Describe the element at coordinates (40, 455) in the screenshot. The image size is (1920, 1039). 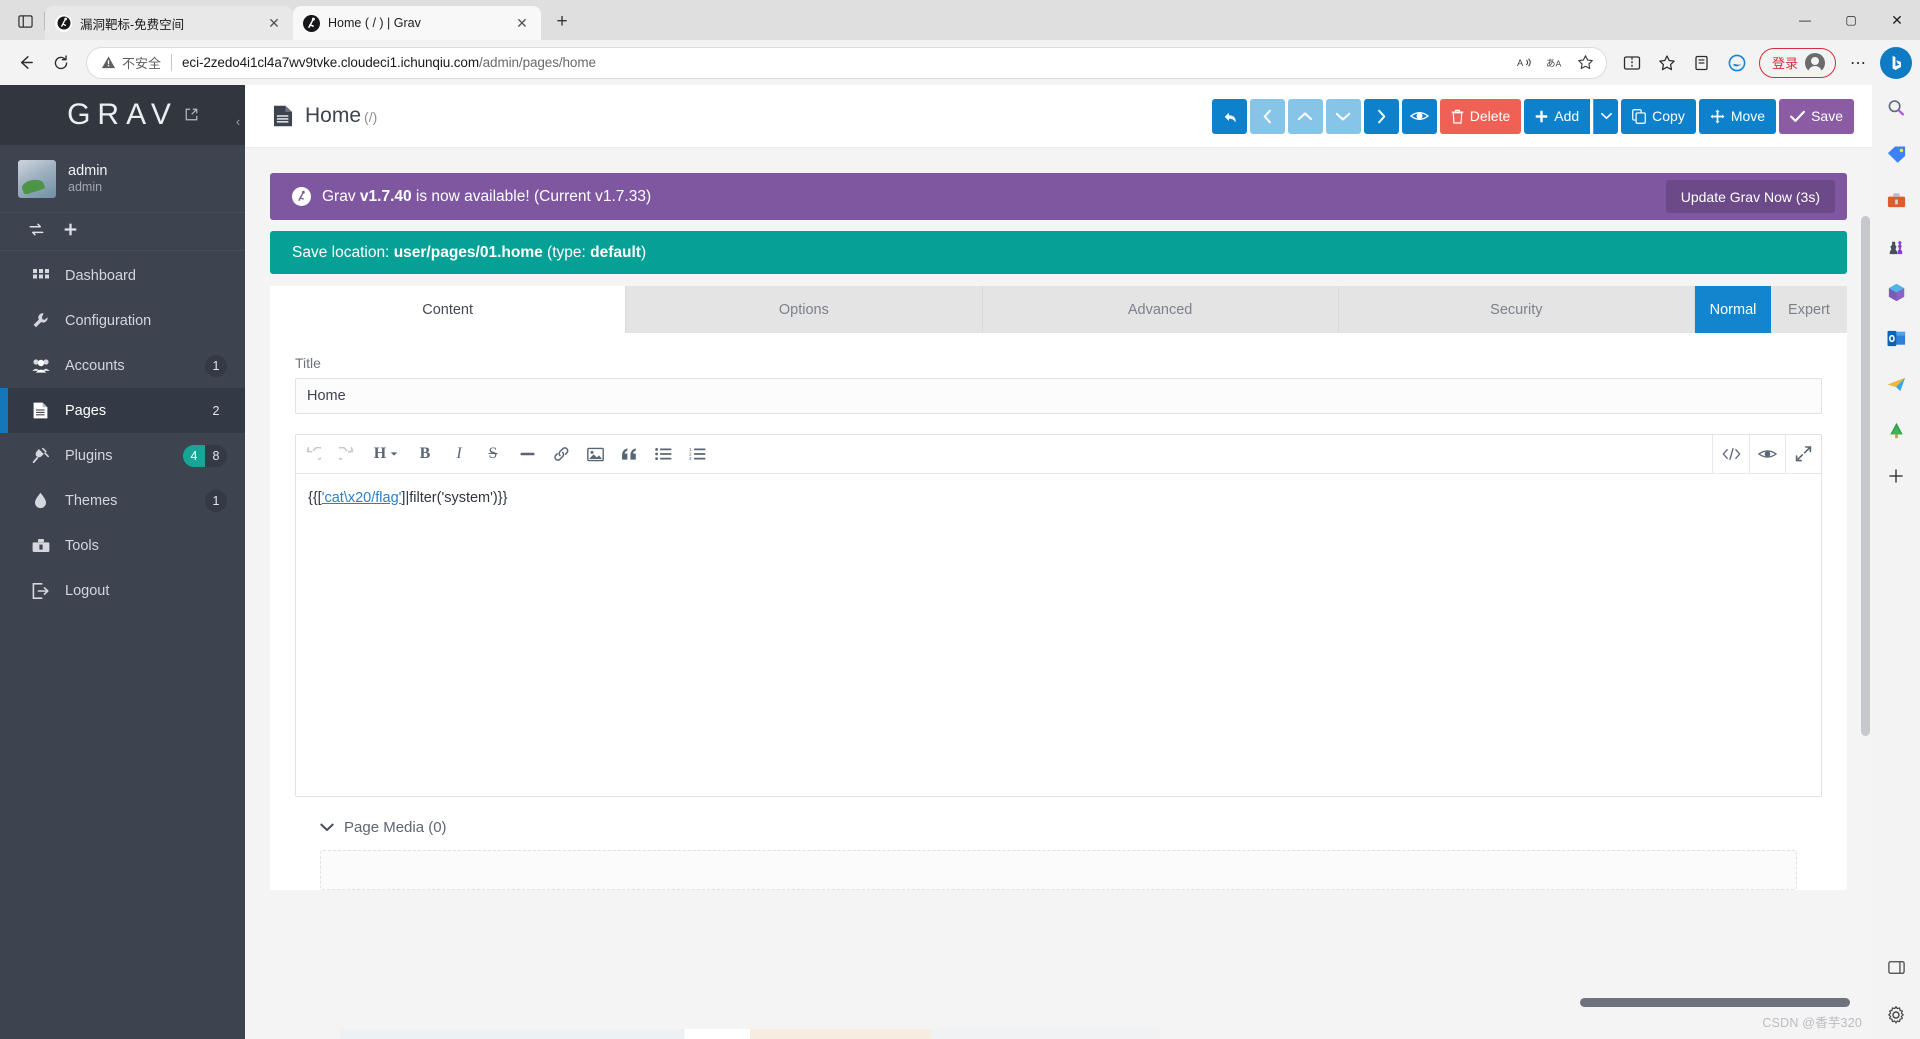
I see `plug-icon` at that location.